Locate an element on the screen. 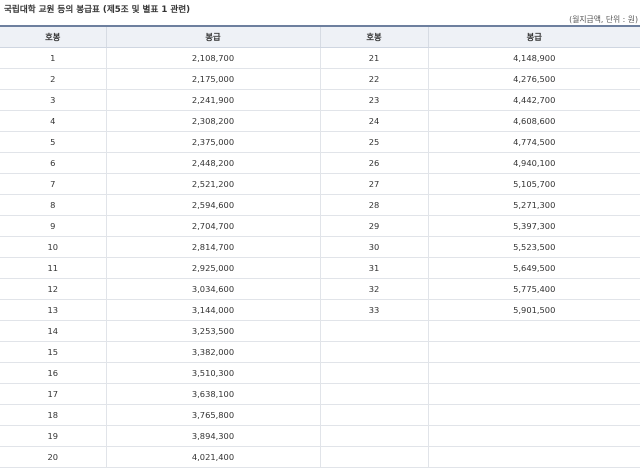  salary-cell: 2,108,700 is located at coordinates (213, 58).